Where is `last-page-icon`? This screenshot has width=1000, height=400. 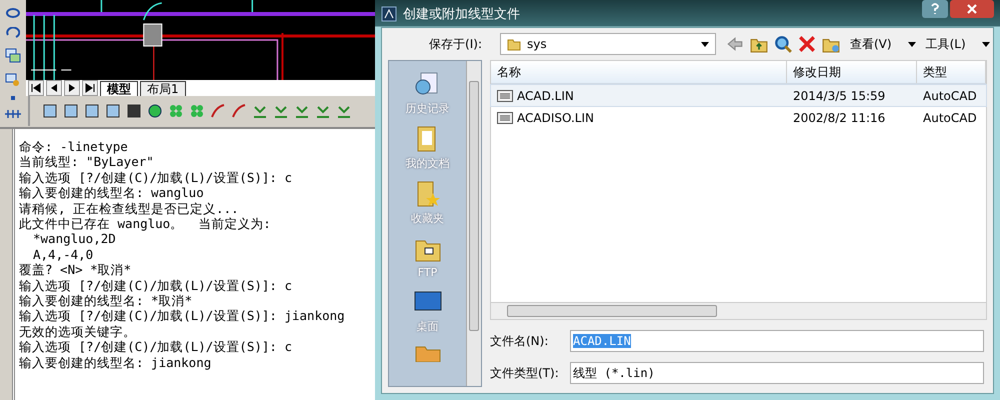
last-page-icon is located at coordinates (90, 88).